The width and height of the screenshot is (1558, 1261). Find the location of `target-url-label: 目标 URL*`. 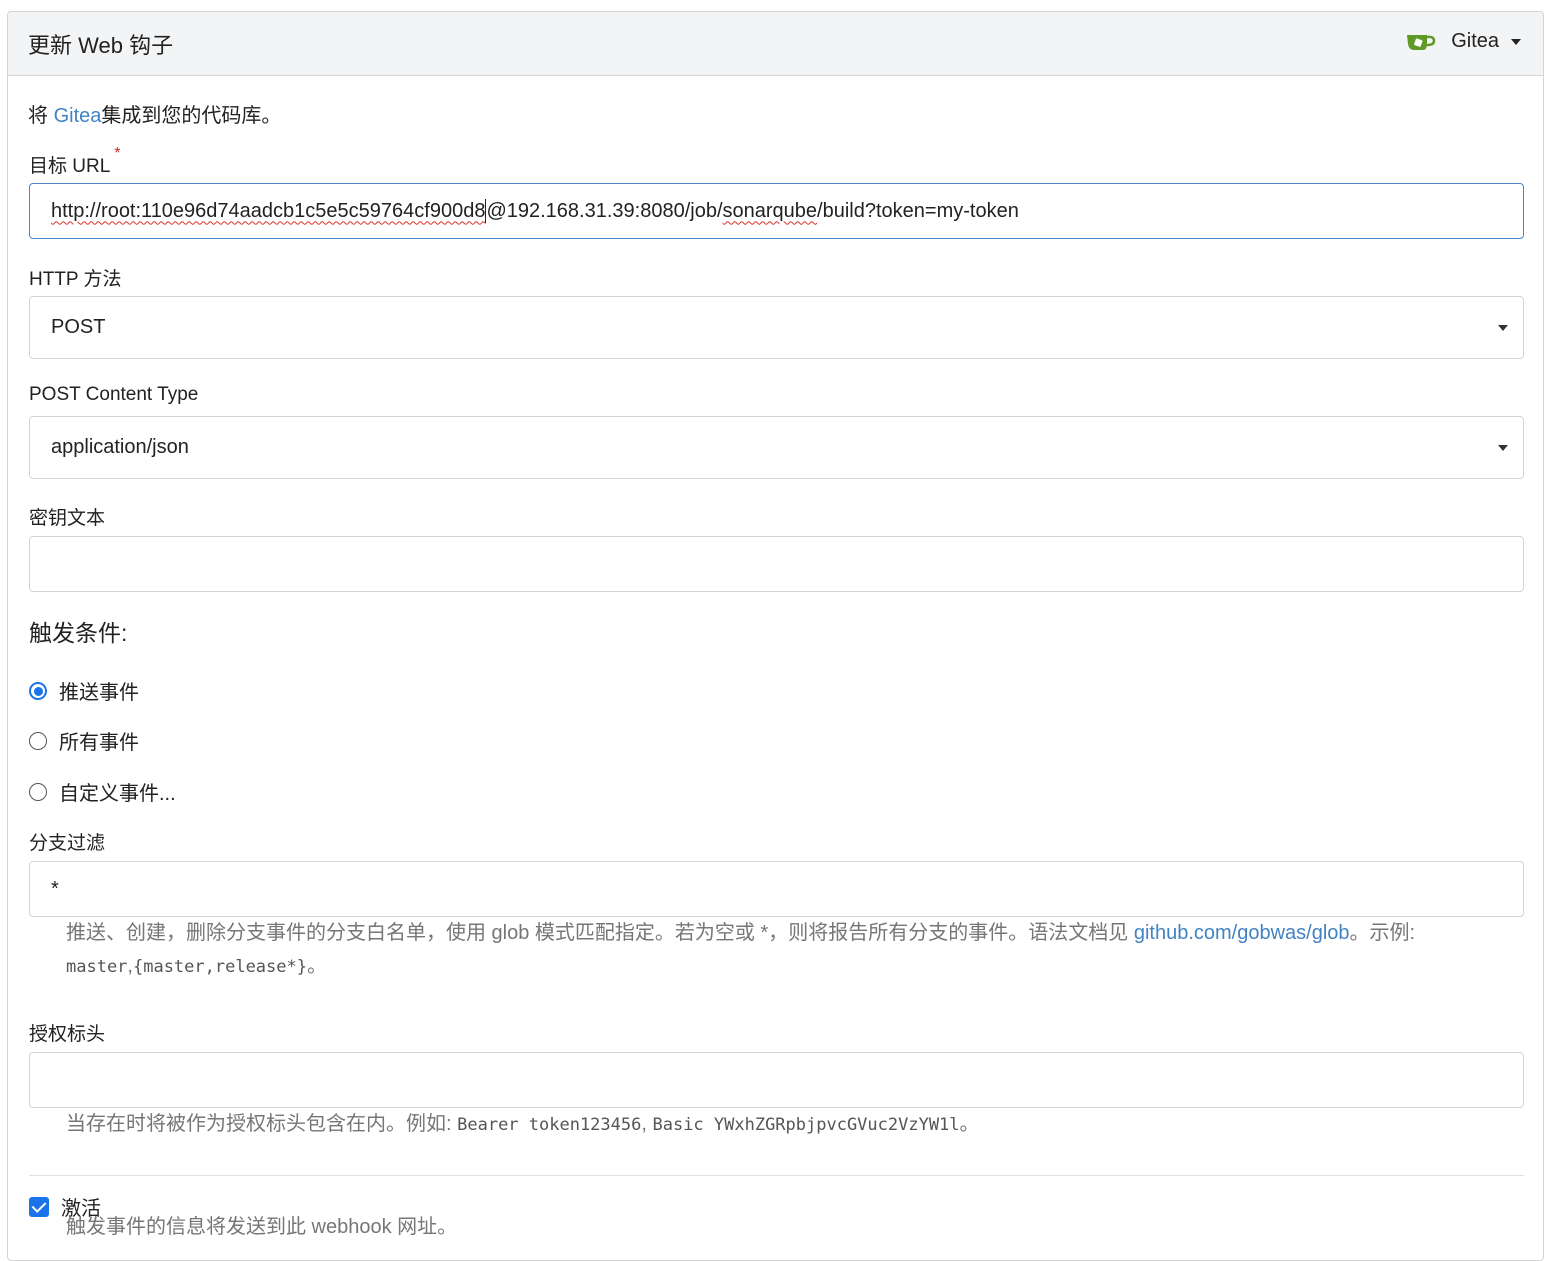

target-url-label: 目标 URL* is located at coordinates (75, 161).